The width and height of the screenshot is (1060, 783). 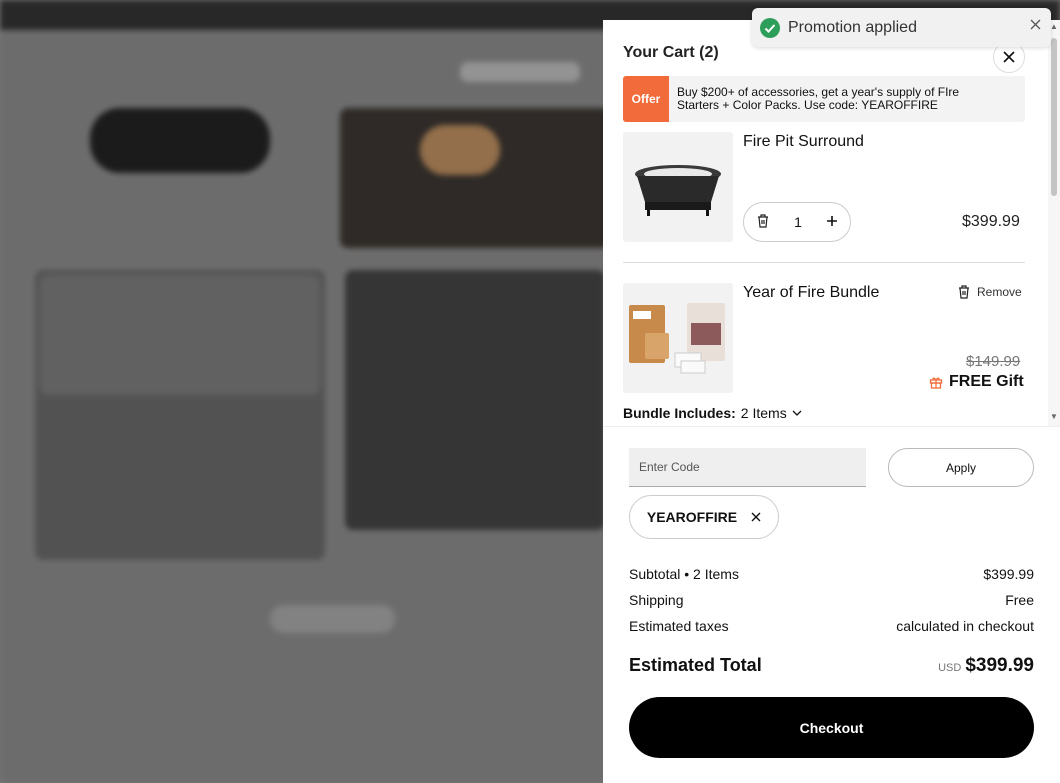 What do you see at coordinates (999, 665) in the screenshot?
I see `total-value: $399.99` at bounding box center [999, 665].